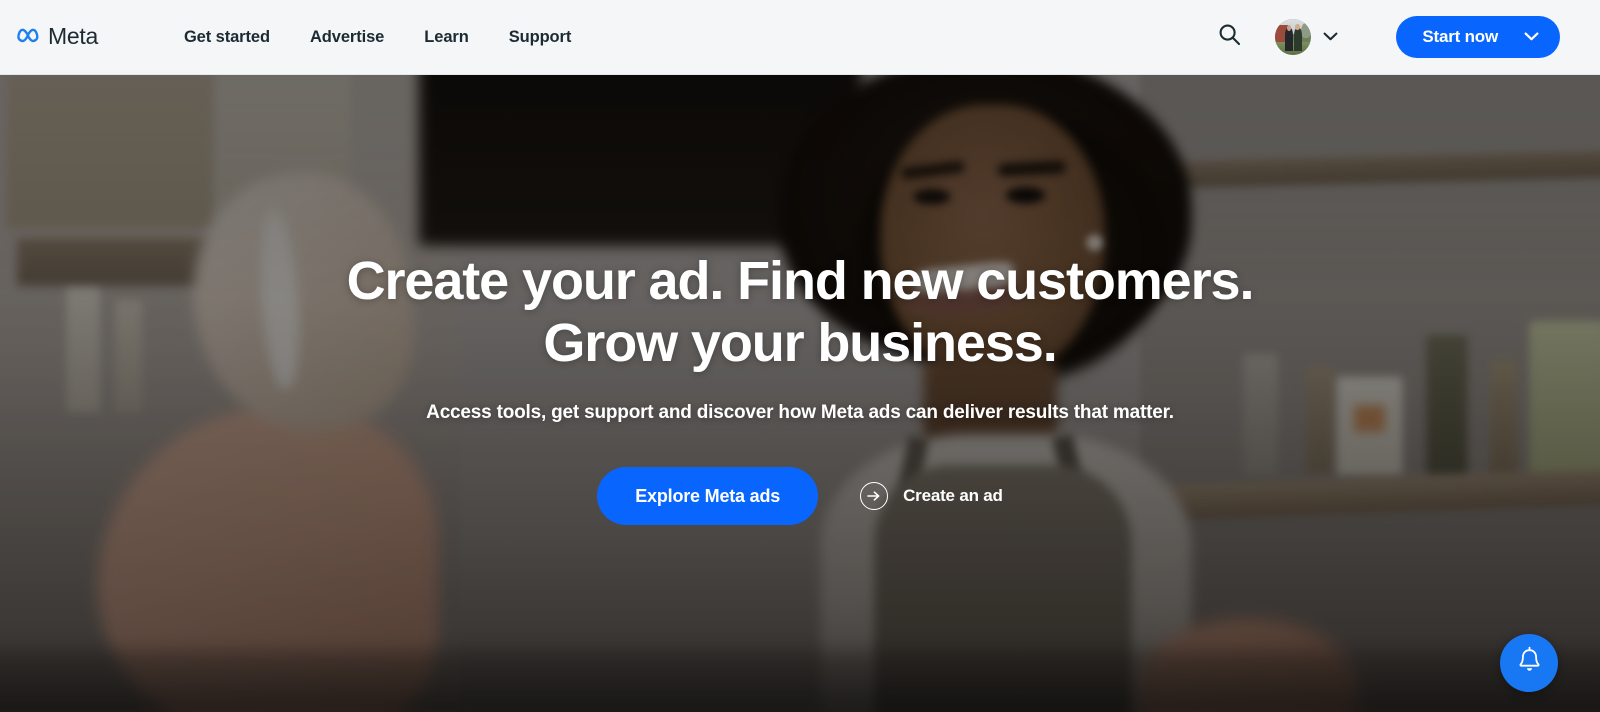 Image resolution: width=1600 pixels, height=712 pixels. What do you see at coordinates (800, 37) in the screenshot?
I see `site-header: Meta Get started Advertise Learn Support` at bounding box center [800, 37].